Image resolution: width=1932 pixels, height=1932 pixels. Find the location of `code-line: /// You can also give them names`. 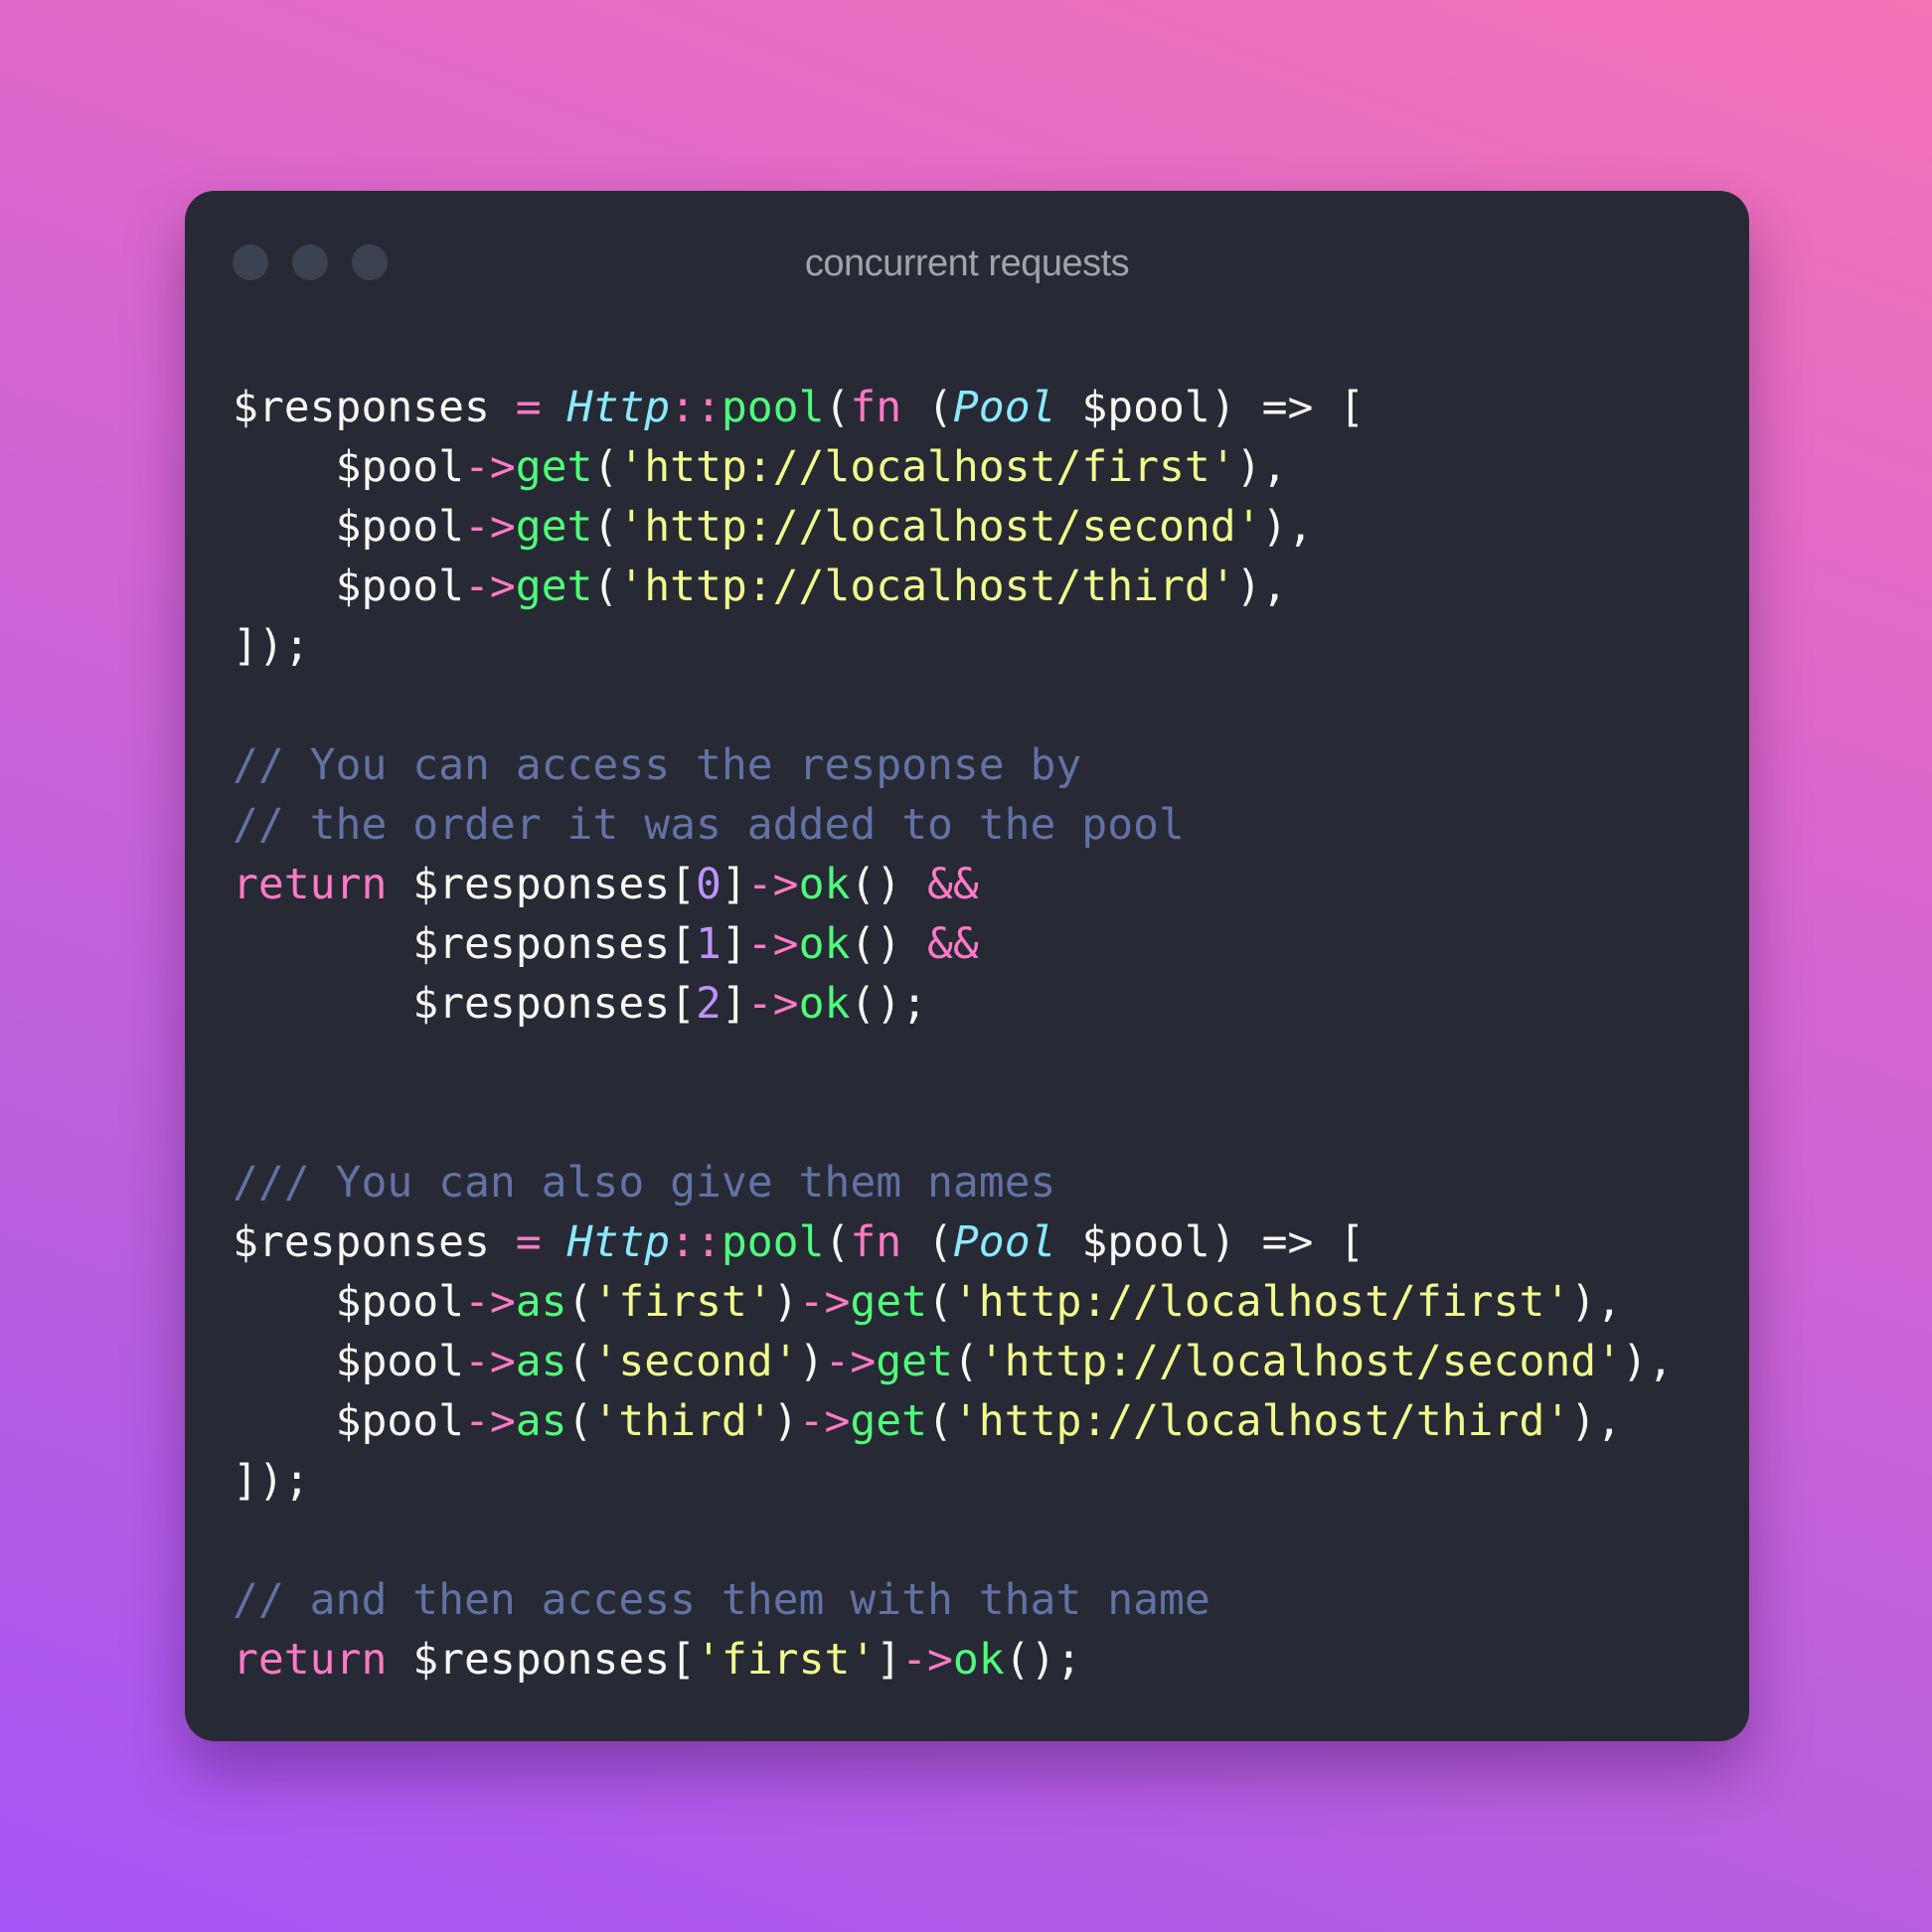

code-line: /// You can also give them names is located at coordinates (953, 1182).